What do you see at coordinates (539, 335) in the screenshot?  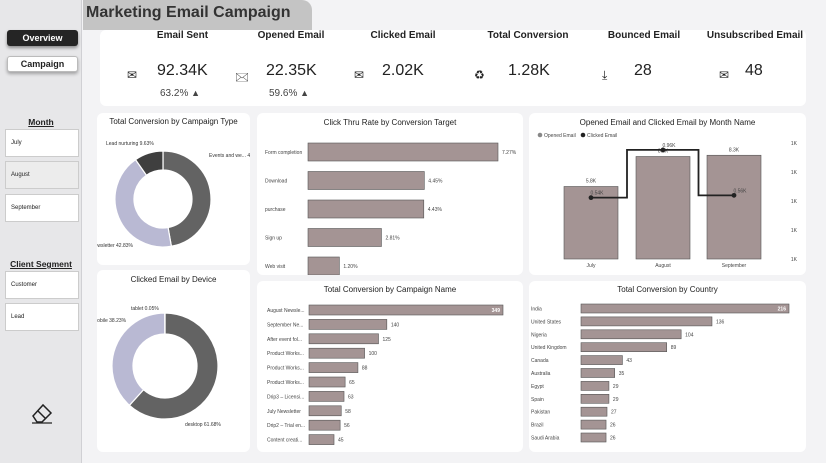 I see `category-label: Nigeria` at bounding box center [539, 335].